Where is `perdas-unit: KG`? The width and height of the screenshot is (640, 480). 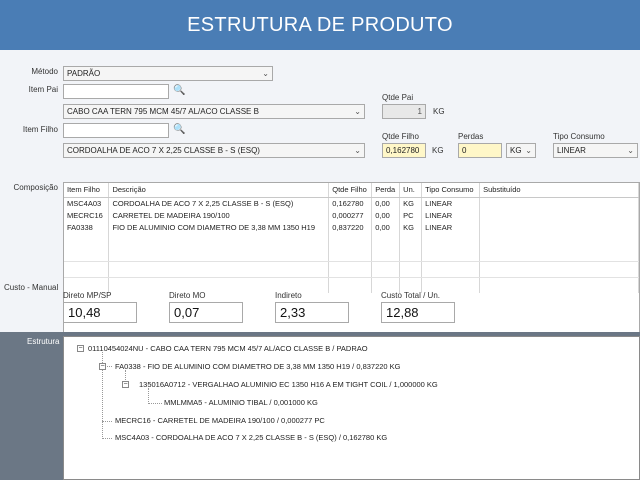
perdas-unit: KG is located at coordinates (516, 150).